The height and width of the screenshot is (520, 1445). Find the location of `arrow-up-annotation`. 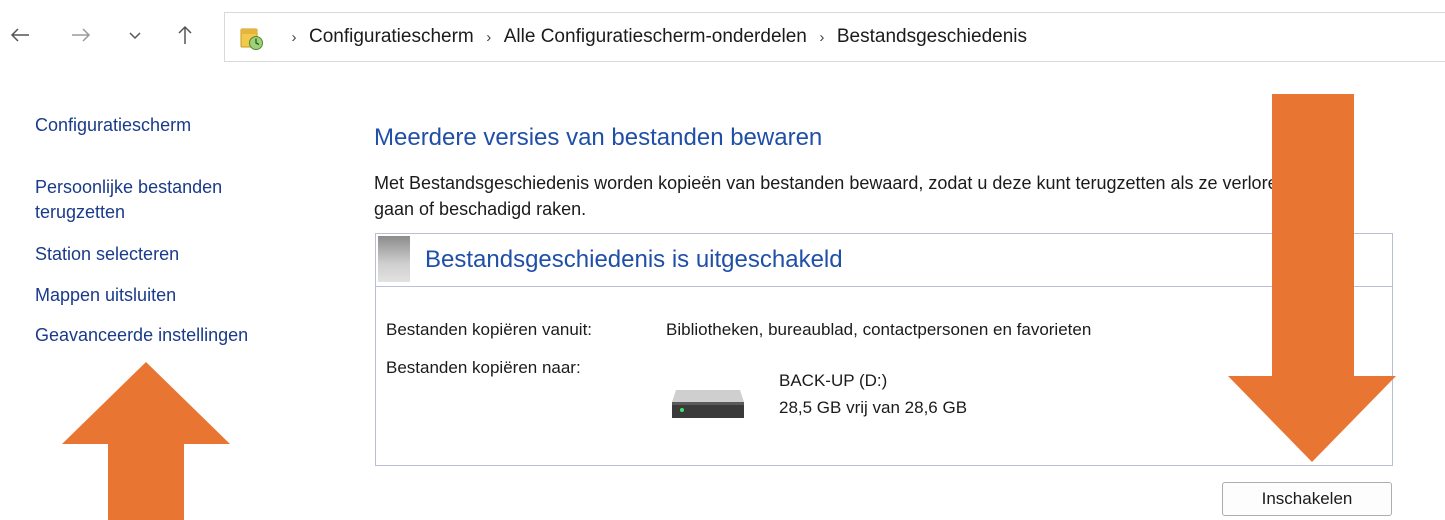

arrow-up-annotation is located at coordinates (146, 441).